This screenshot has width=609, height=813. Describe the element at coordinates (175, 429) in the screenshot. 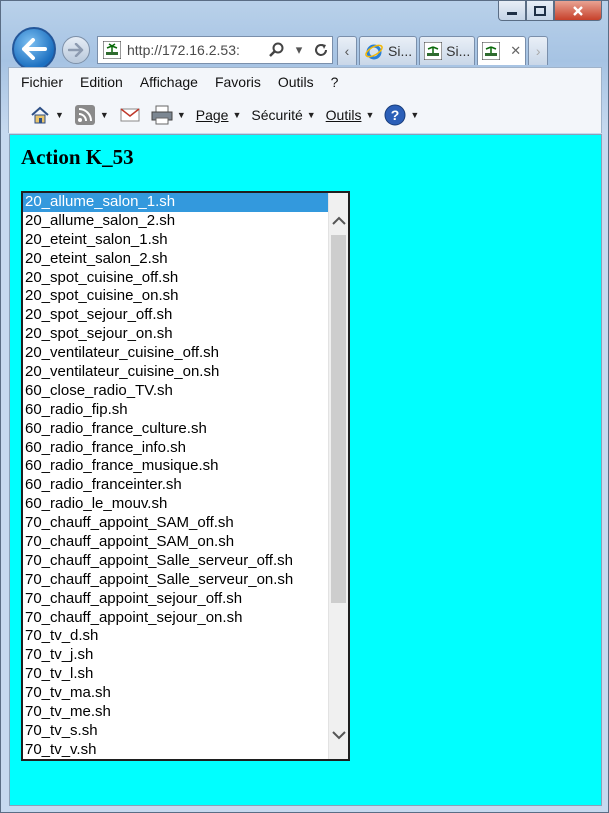

I see `list-item: 60_radio_france_culture.sh` at that location.